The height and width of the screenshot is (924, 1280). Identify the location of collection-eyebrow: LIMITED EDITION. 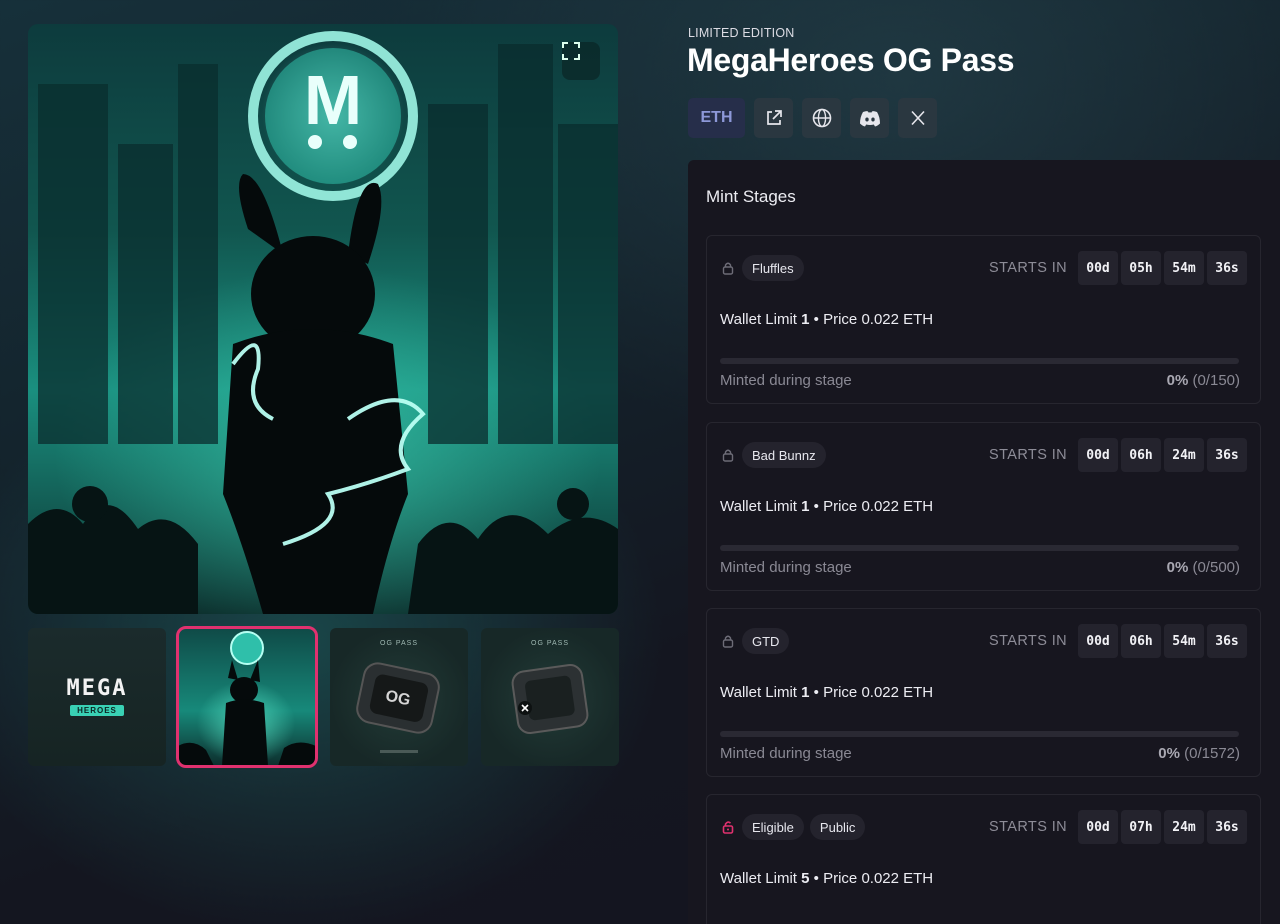
(741, 33).